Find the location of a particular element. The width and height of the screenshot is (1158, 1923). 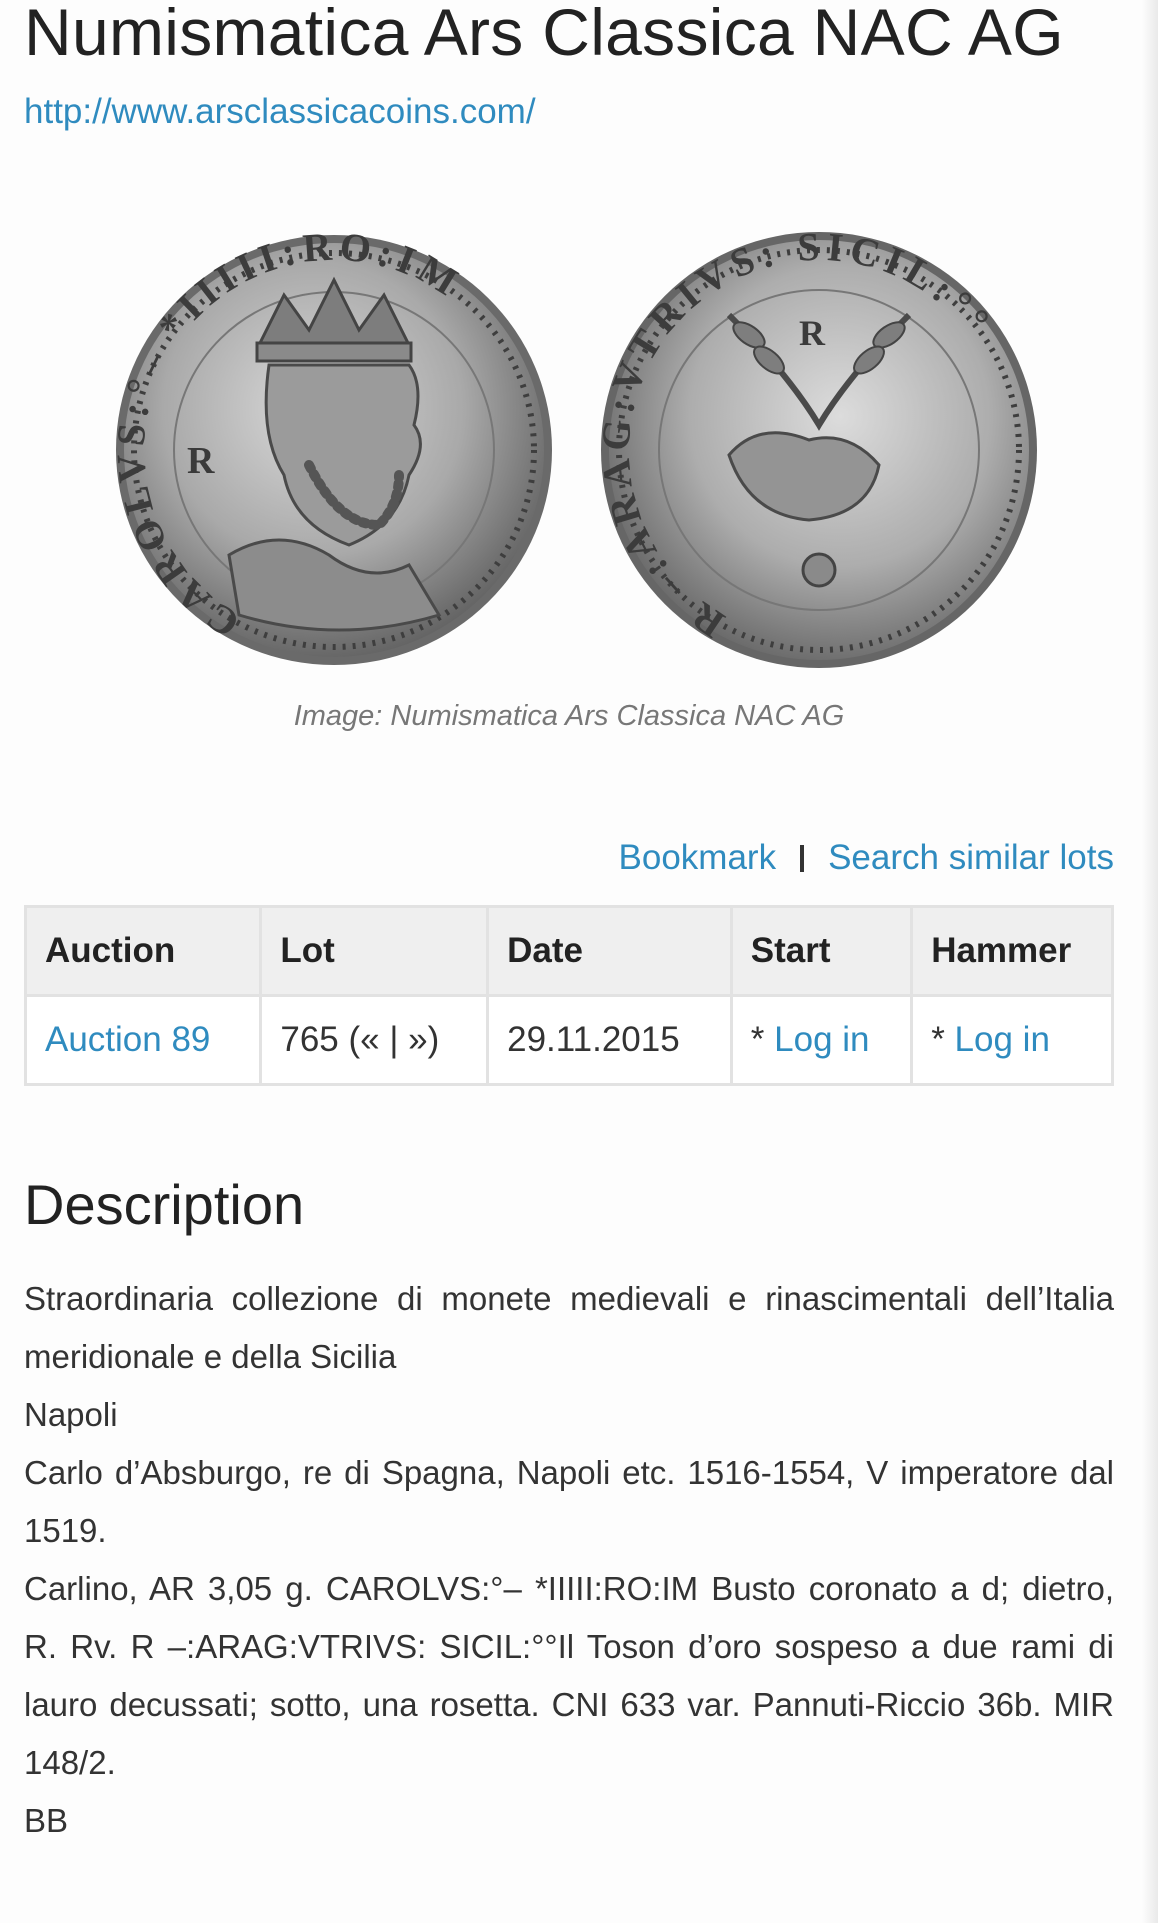

header-hammer: Hammer is located at coordinates (1012, 951).